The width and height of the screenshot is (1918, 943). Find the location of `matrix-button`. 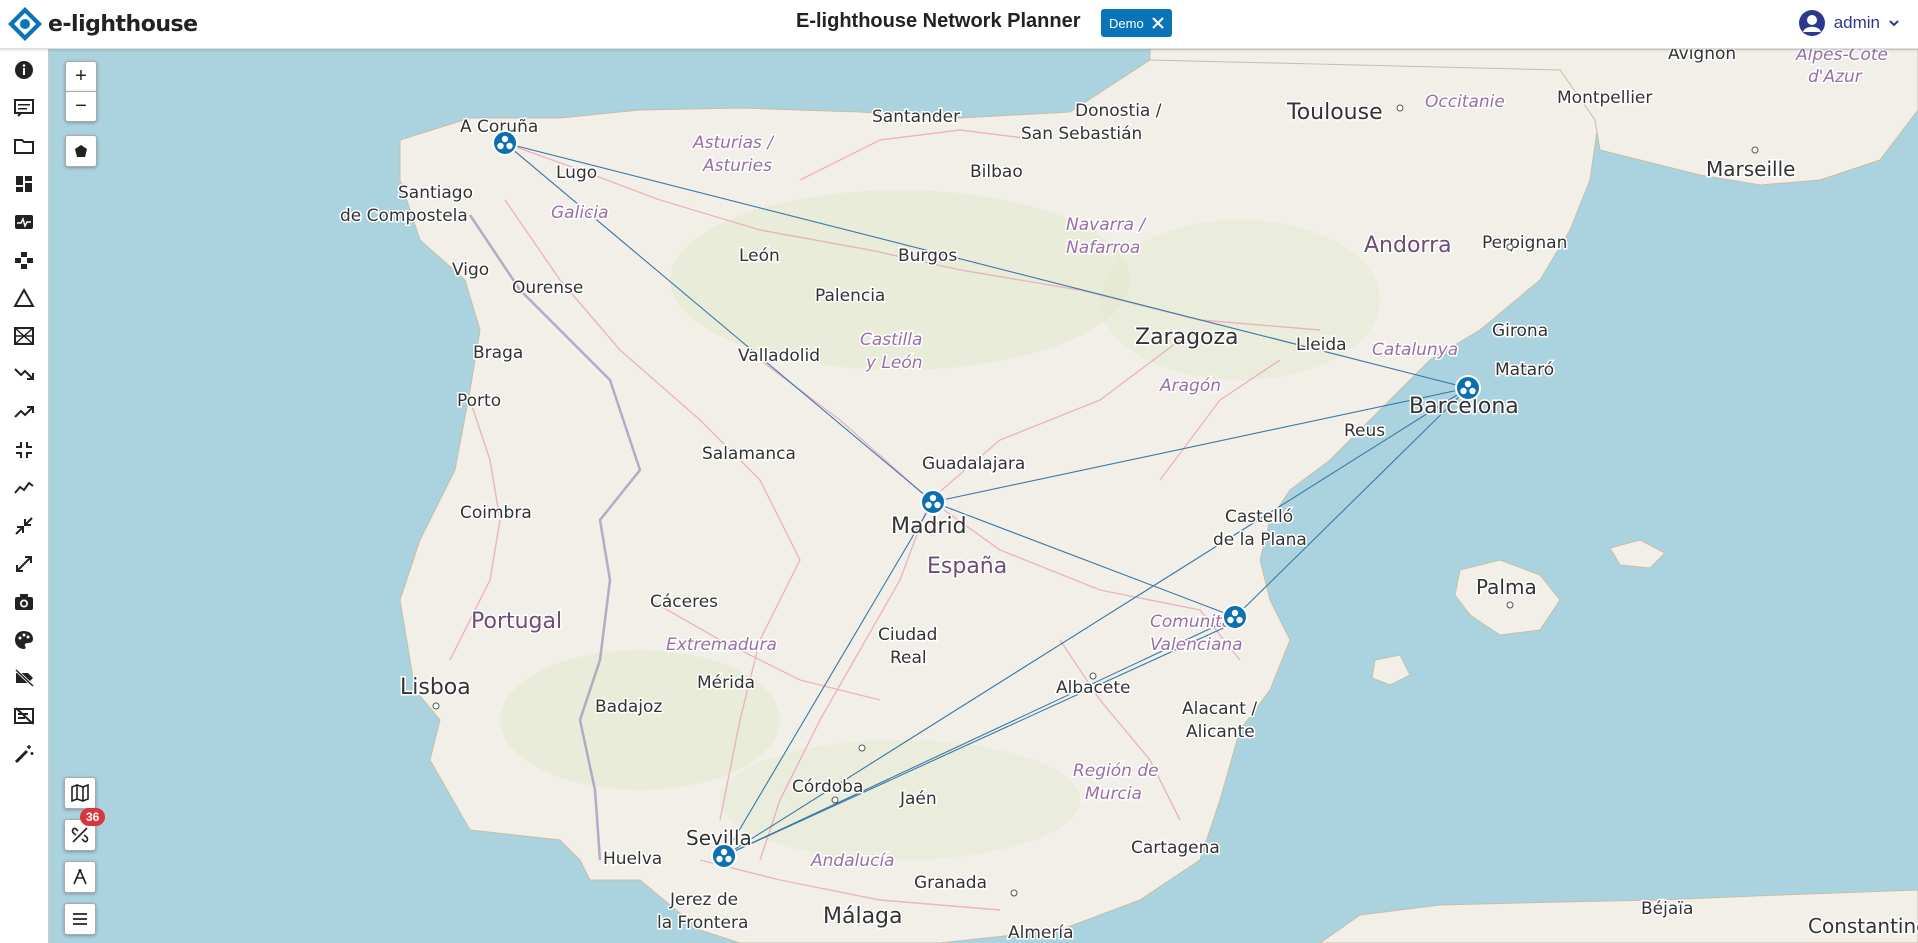

matrix-button is located at coordinates (24, 336).